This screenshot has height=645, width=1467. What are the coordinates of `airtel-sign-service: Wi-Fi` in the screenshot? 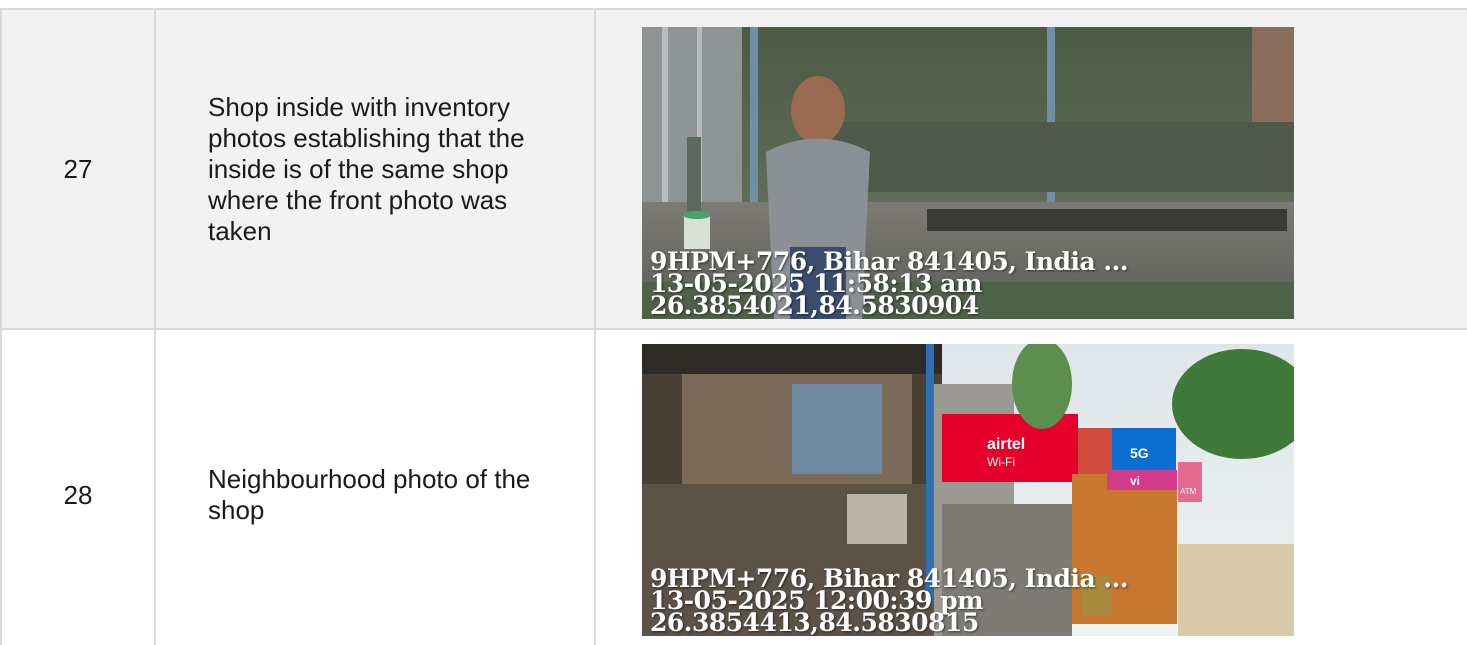 It's located at (1001, 462).